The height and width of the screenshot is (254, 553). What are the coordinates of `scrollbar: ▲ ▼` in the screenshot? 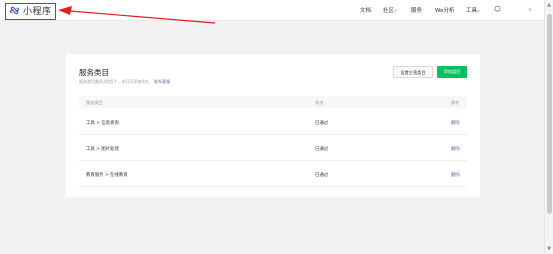 It's located at (548, 127).